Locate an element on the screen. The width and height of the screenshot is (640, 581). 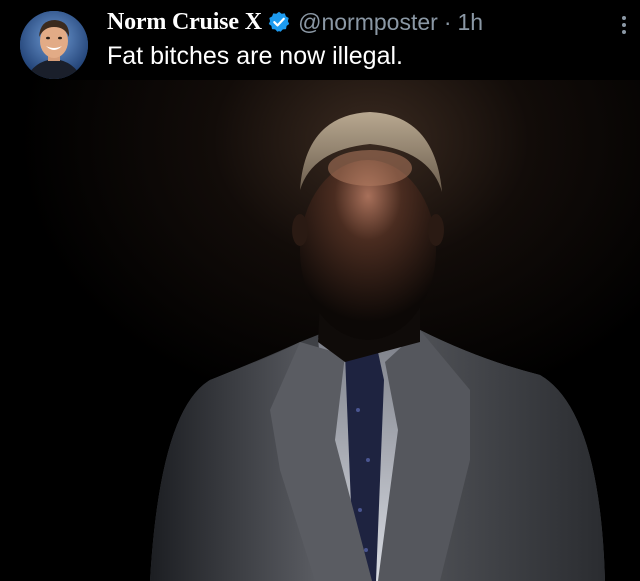
timestamp: 1h is located at coordinates (470, 22).